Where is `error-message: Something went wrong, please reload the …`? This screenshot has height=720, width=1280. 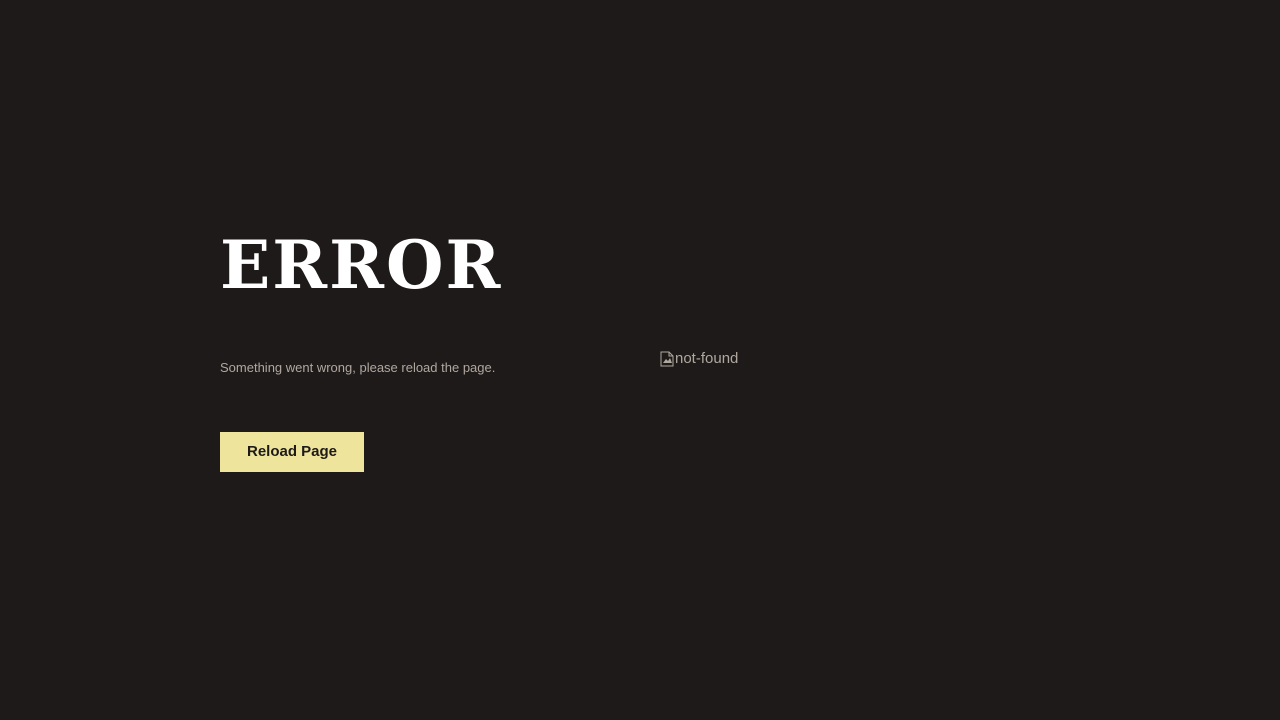 error-message: Something went wrong, please reload the … is located at coordinates (358, 367).